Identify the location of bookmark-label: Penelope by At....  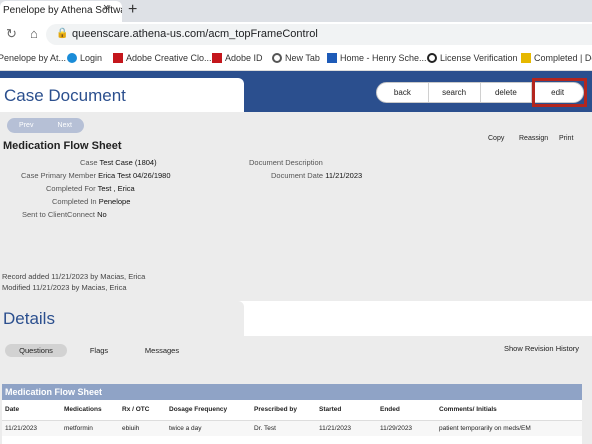
(33, 58).